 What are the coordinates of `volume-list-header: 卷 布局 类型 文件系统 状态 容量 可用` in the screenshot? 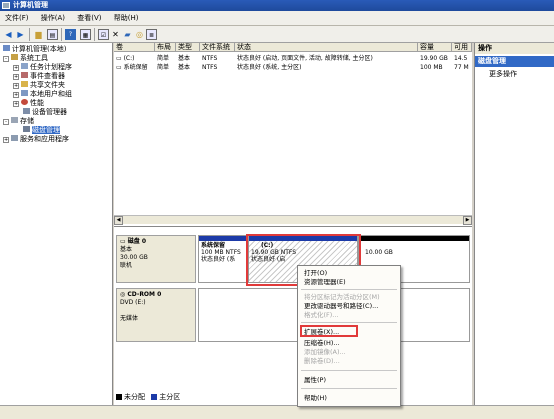 It's located at (293, 47).